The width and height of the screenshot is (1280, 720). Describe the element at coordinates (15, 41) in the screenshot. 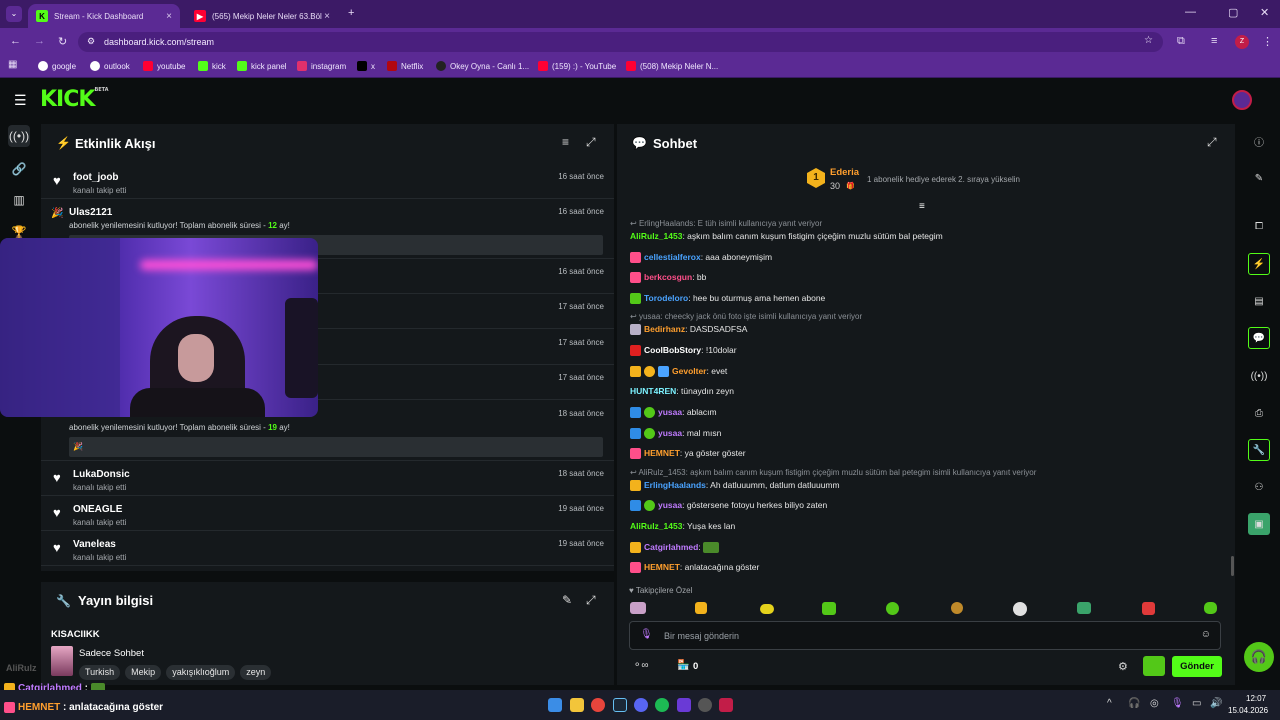

I see `back-button: ←` at that location.